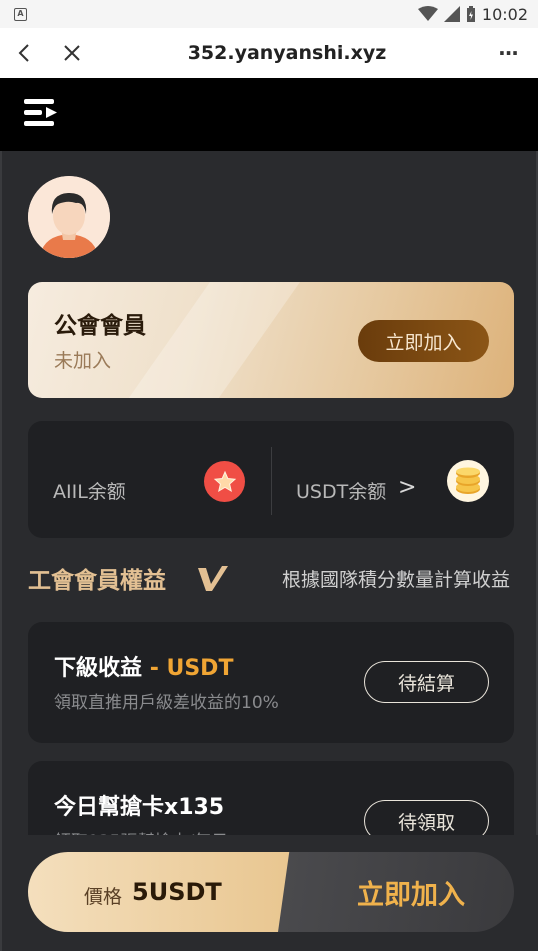 The image size is (538, 951). What do you see at coordinates (213, 581) in the screenshot?
I see `v-badge-icon` at bounding box center [213, 581].